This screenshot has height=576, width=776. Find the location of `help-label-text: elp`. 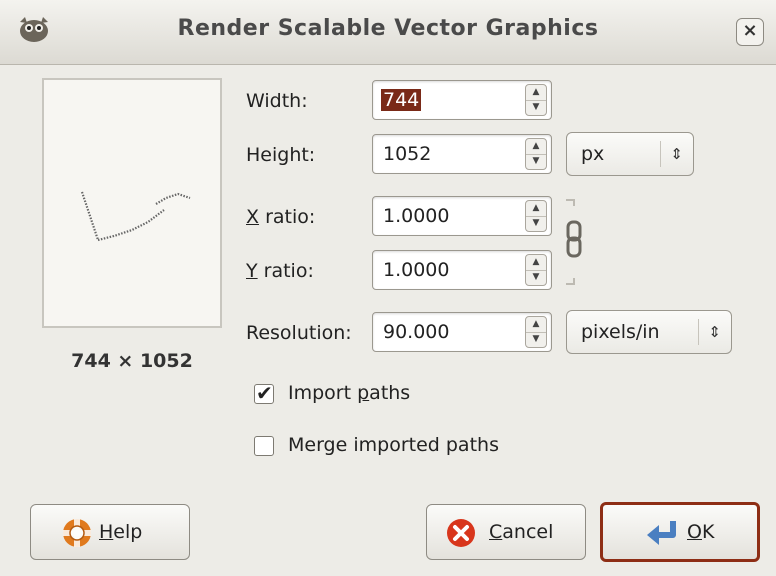

help-label-text: elp is located at coordinates (128, 532).